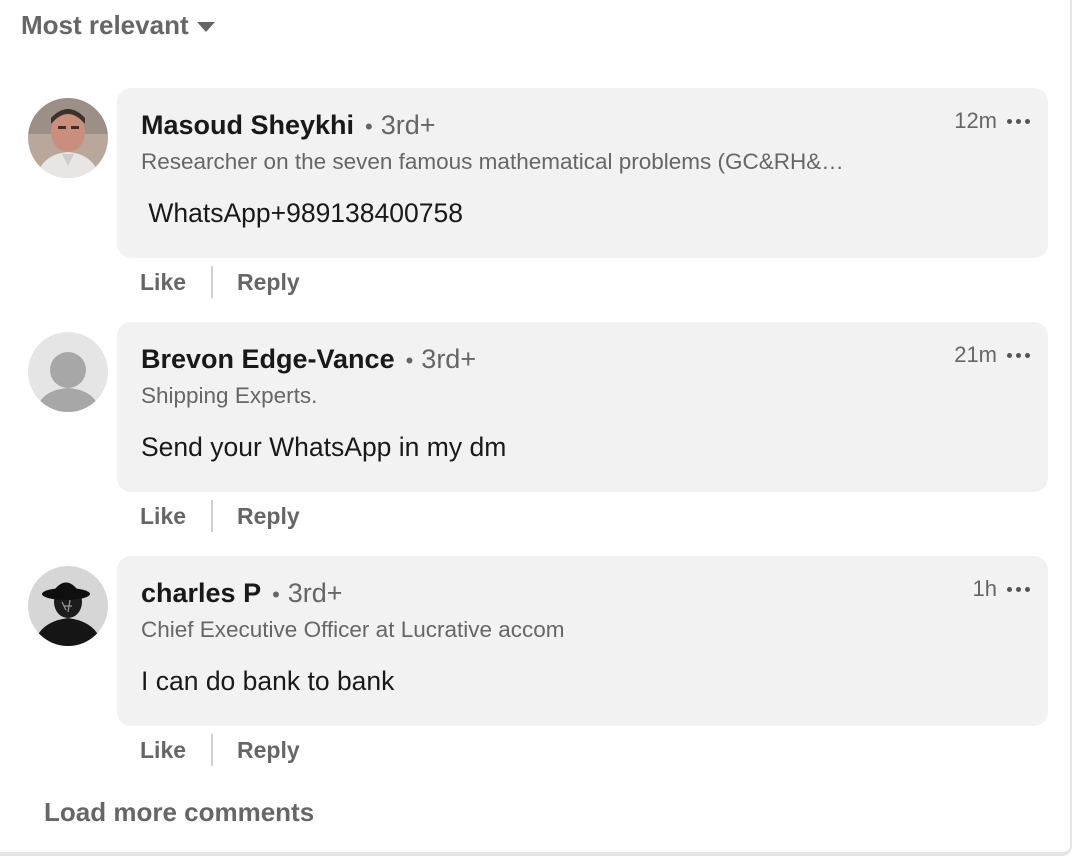 This screenshot has height=860, width=1074. I want to click on sort-label: Most relevant, so click(105, 25).